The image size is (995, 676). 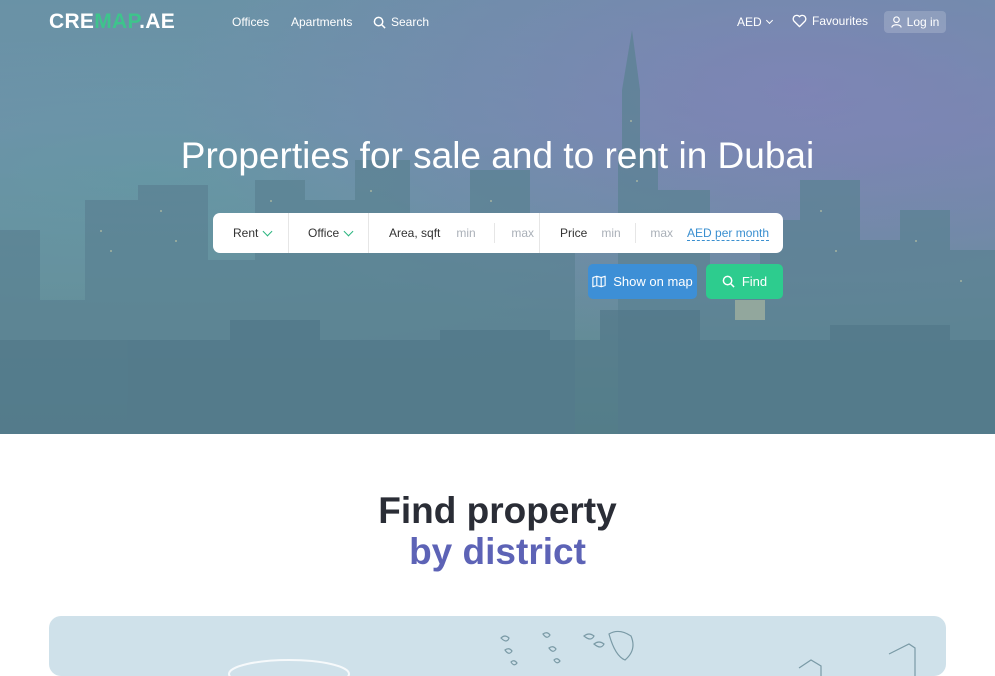 I want to click on district-map, so click(x=497, y=646).